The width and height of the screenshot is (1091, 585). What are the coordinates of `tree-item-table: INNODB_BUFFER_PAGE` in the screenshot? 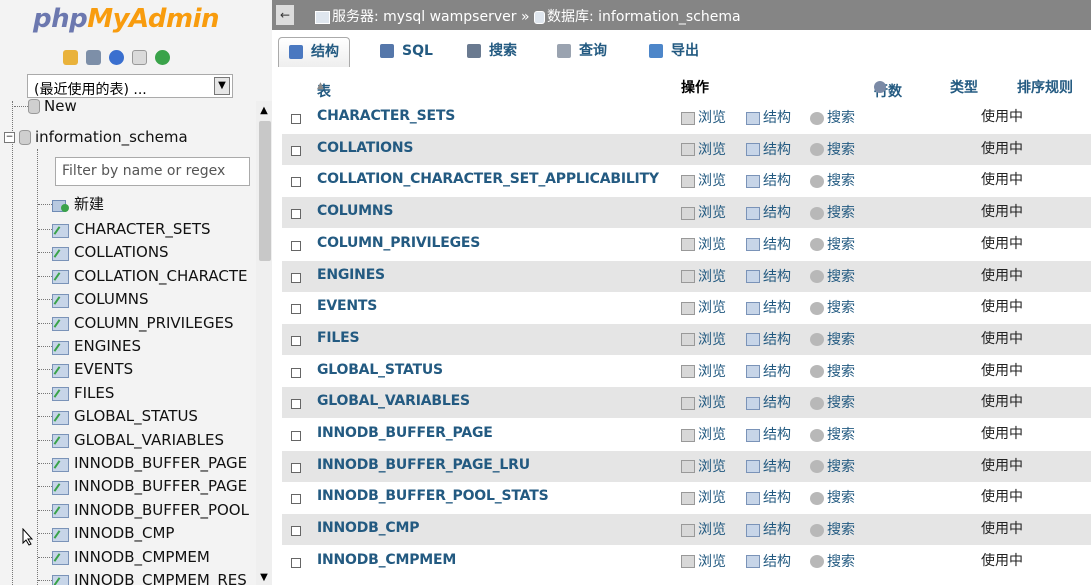 It's located at (142, 463).